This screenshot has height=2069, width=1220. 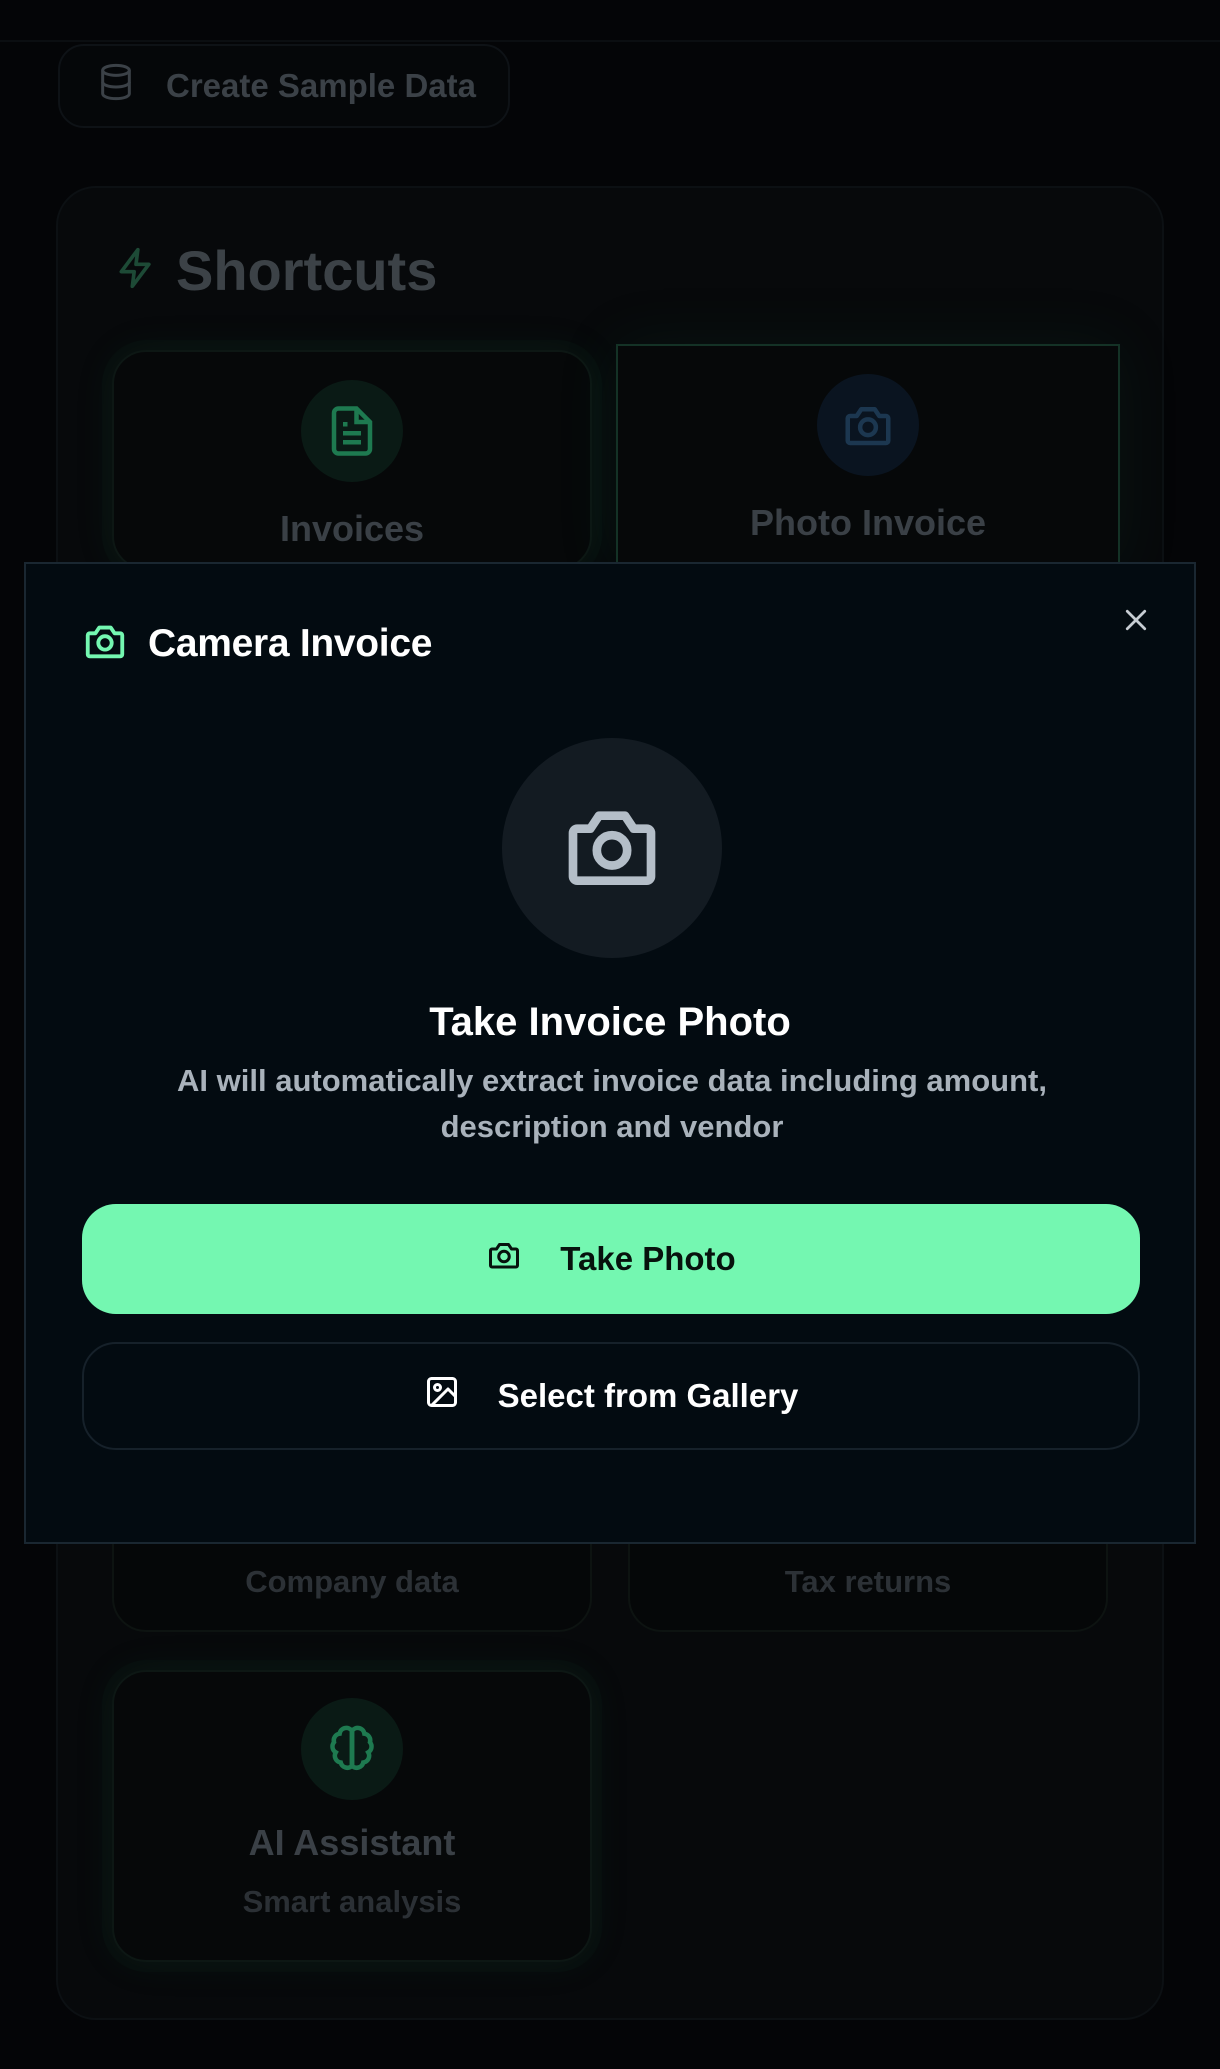 I want to click on shortcut-card-invoices: Invoices, so click(x=352, y=460).